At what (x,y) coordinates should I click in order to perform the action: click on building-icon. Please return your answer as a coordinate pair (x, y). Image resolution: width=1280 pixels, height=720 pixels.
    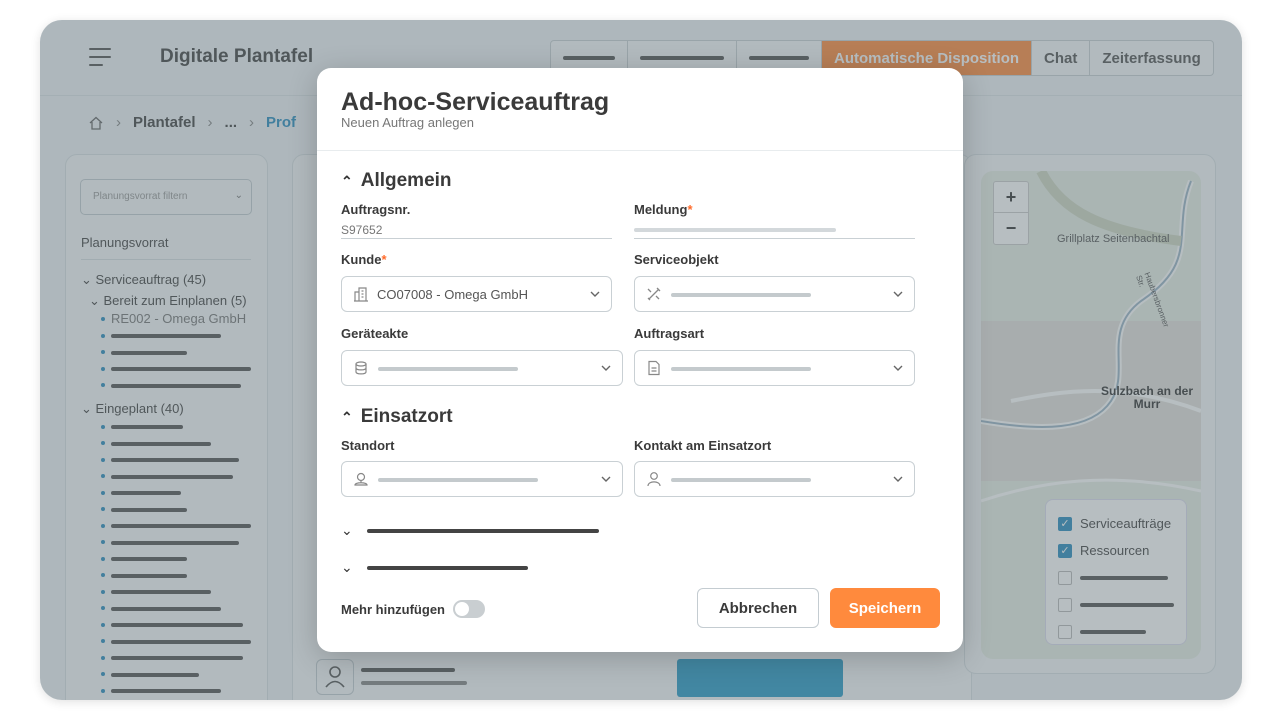
    Looking at the image, I should click on (361, 294).